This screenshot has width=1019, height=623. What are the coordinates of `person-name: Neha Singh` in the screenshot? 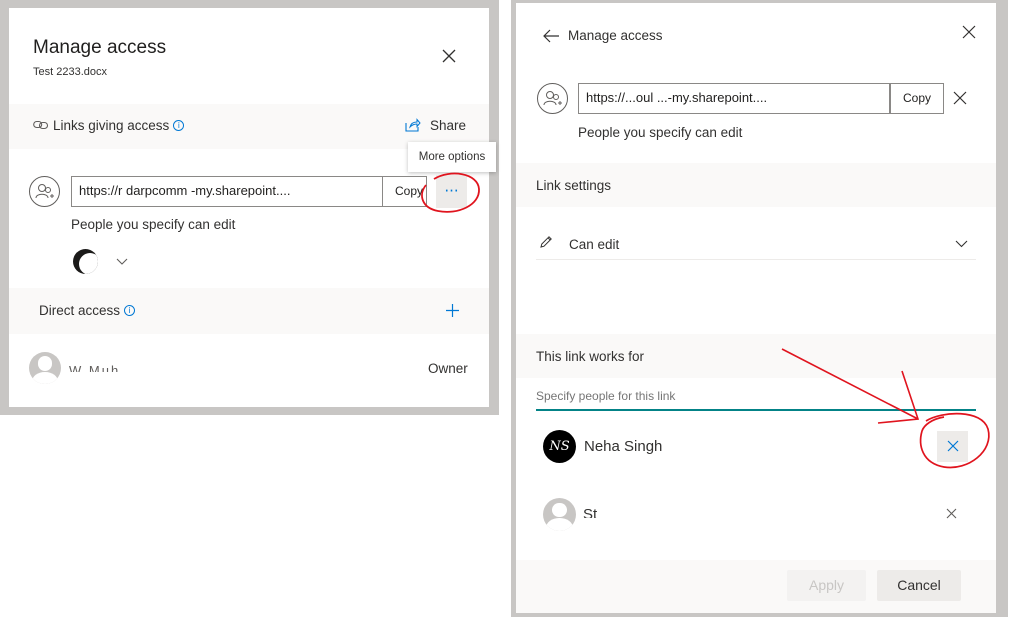 It's located at (623, 446).